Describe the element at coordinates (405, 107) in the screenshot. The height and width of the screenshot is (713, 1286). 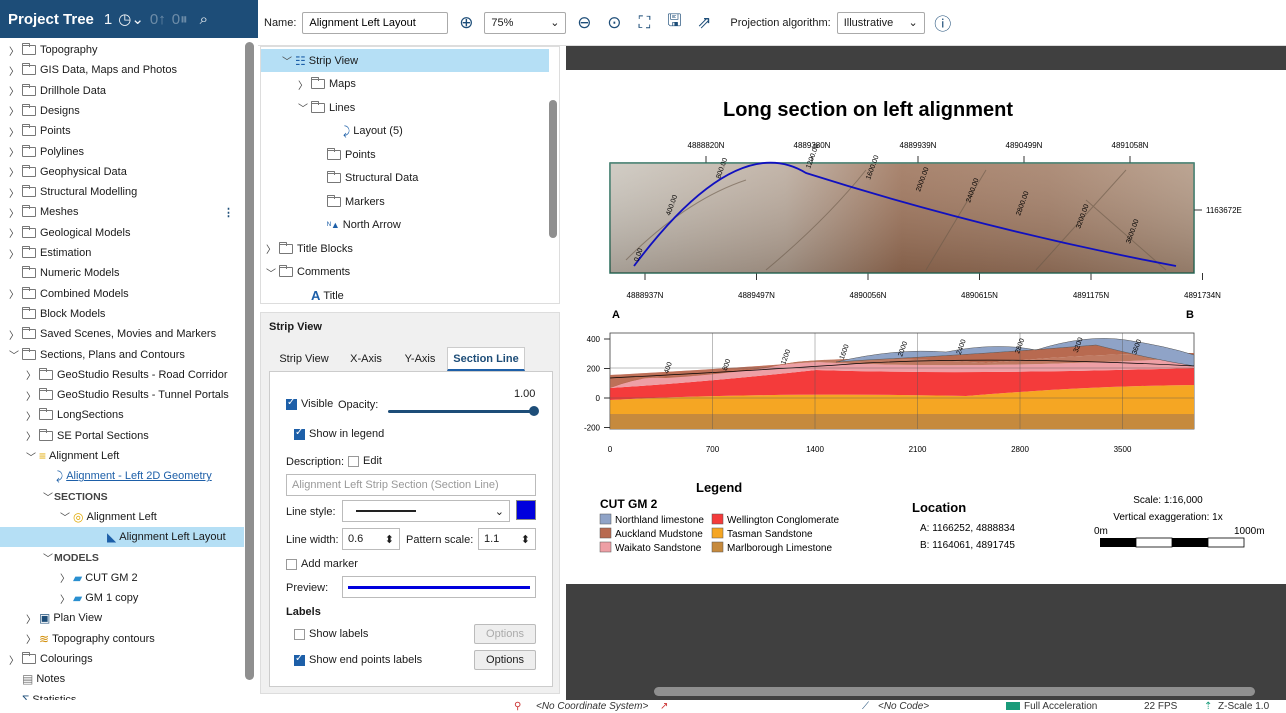
I see `layout-tree-item: ﹀ Lines` at that location.